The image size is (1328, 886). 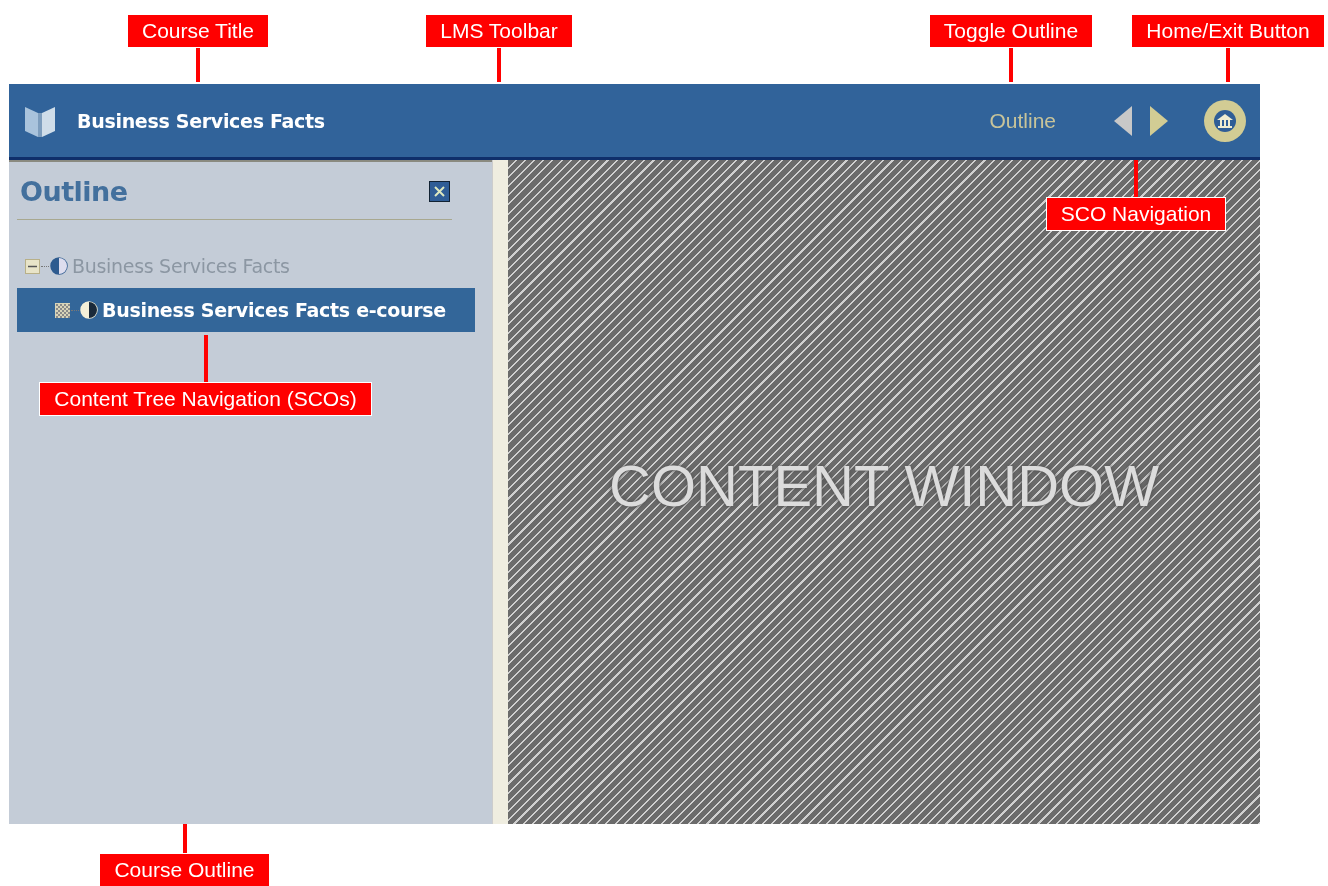 I want to click on tree-item: Business Services Facts, so click(x=246, y=266).